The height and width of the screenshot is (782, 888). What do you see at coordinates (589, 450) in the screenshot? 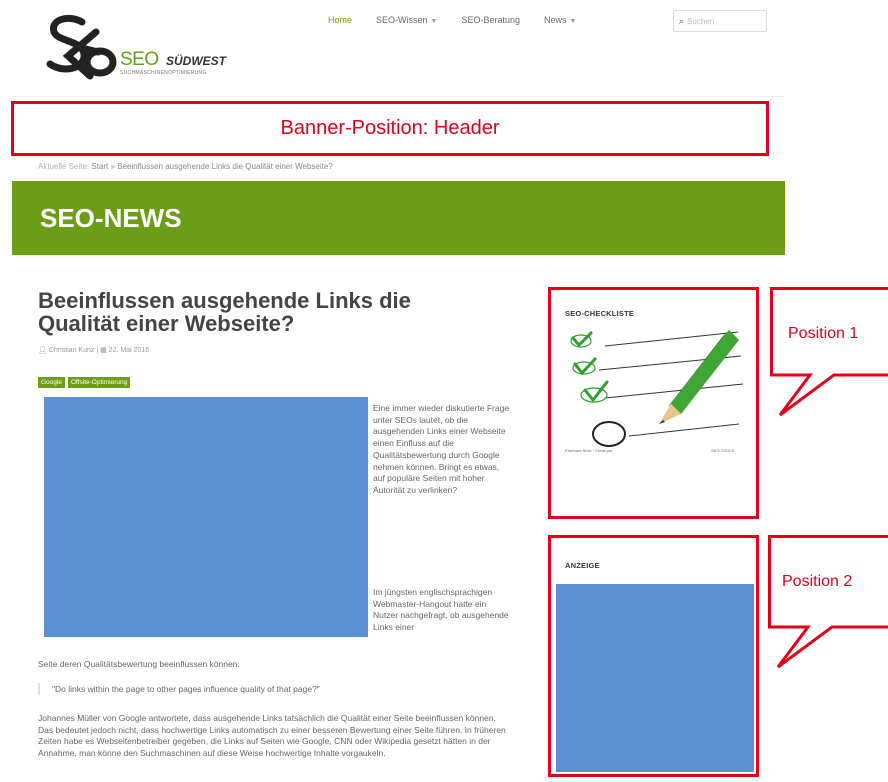
I see `widget-footer-left: Eberhard Stolz · Christ.pro` at bounding box center [589, 450].